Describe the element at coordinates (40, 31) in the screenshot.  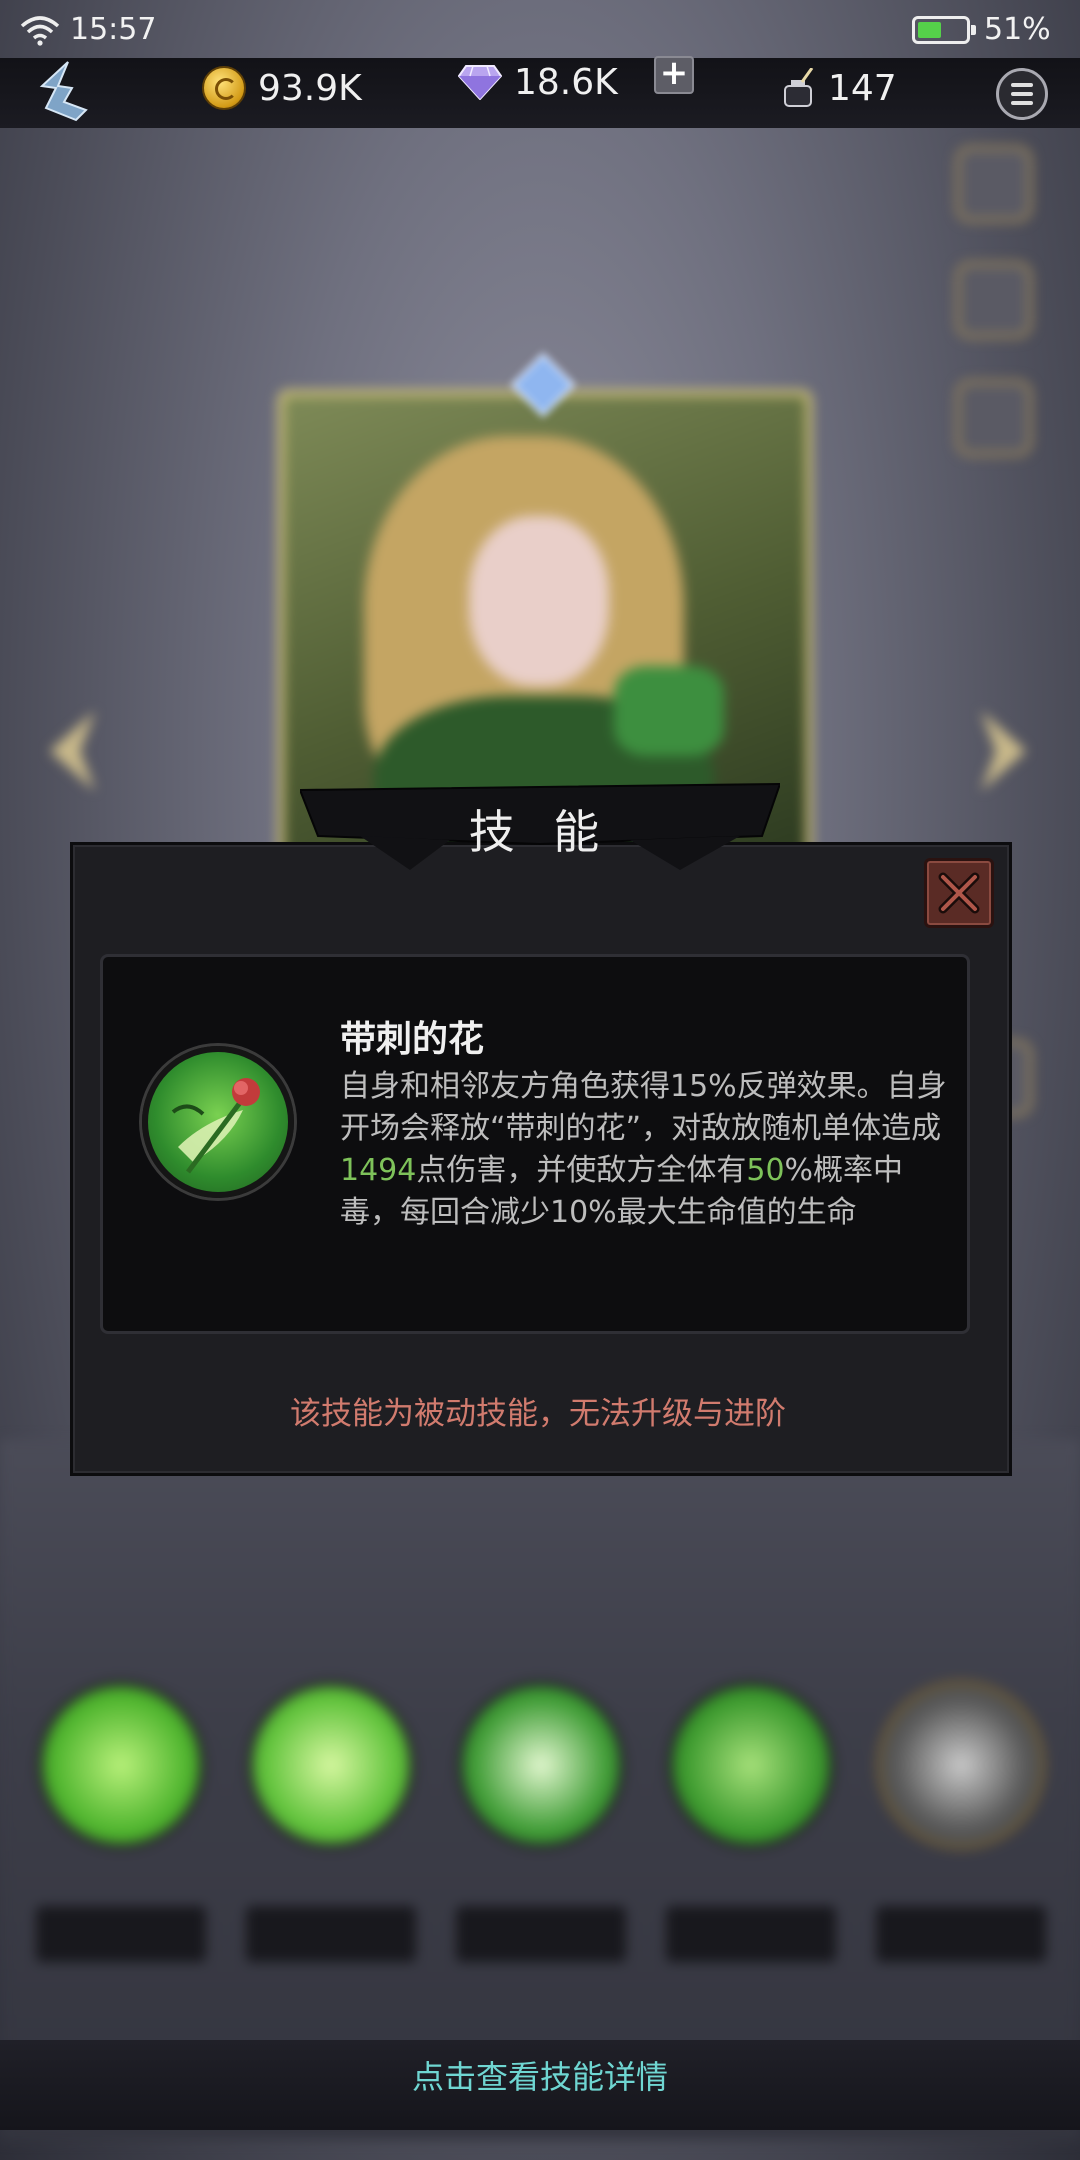
I see `wifi-icon` at that location.